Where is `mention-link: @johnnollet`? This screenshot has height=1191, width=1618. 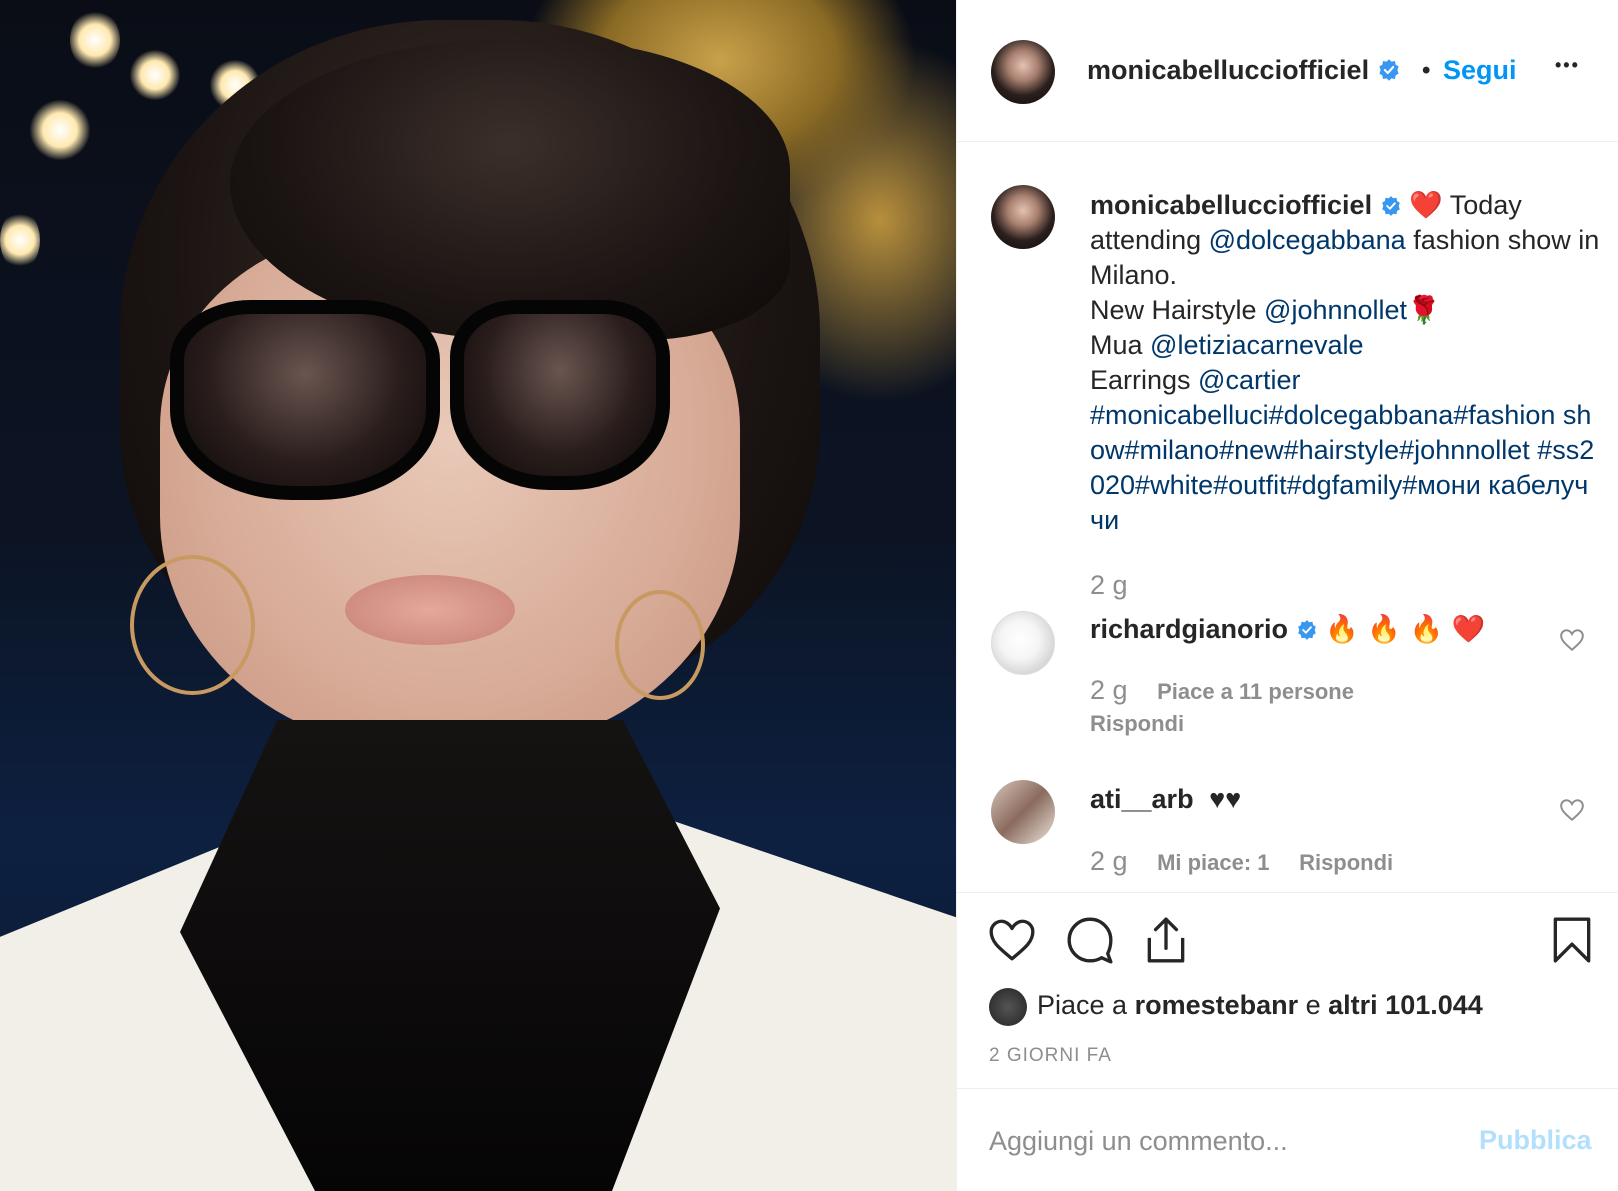 mention-link: @johnnollet is located at coordinates (1335, 310).